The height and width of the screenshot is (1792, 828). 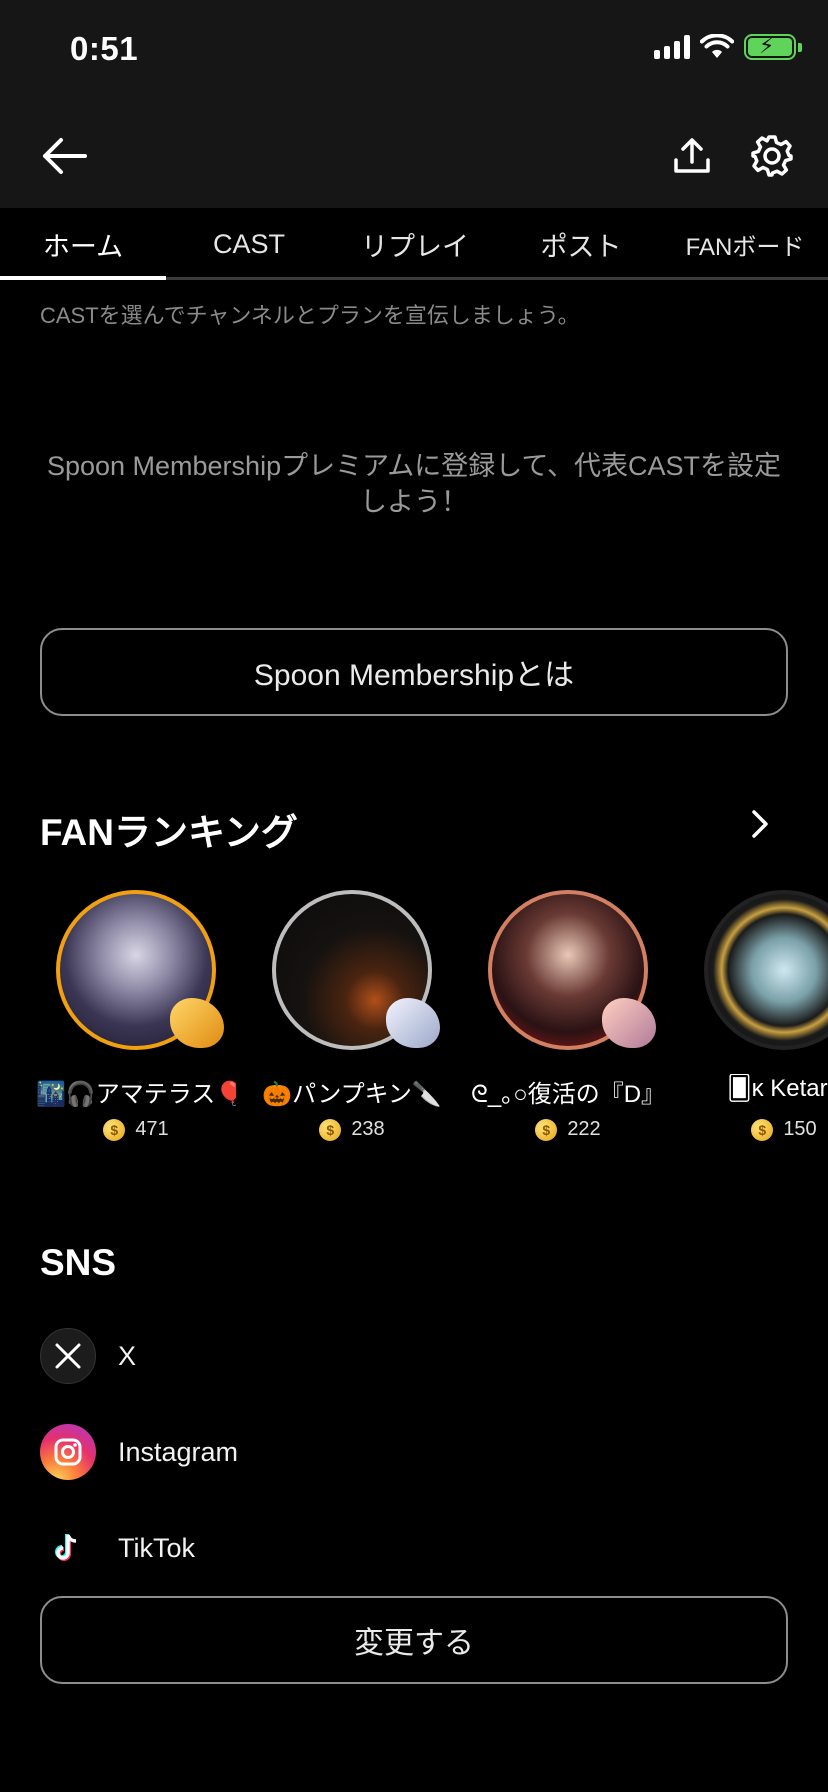 I want to click on cast-hint-text: CASTを選んでチャンネルとプランを宣伝しましょう。, so click(x=310, y=315).